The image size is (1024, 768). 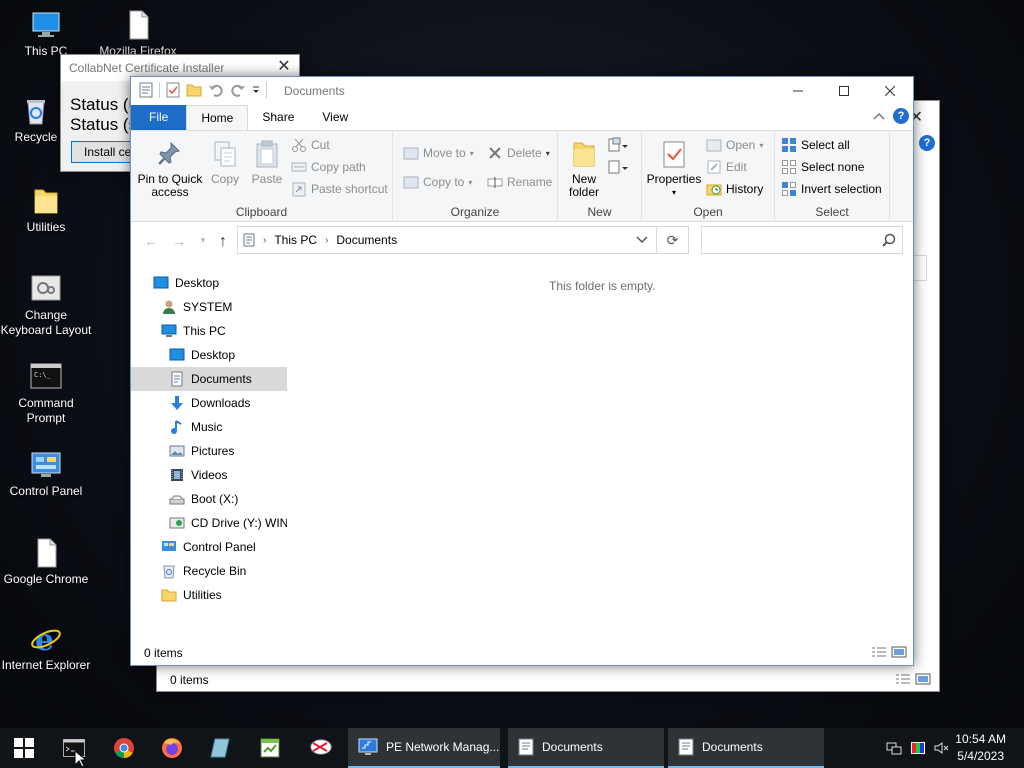 I want to click on desktop-icon-utilities: Utilities, so click(x=46, y=209).